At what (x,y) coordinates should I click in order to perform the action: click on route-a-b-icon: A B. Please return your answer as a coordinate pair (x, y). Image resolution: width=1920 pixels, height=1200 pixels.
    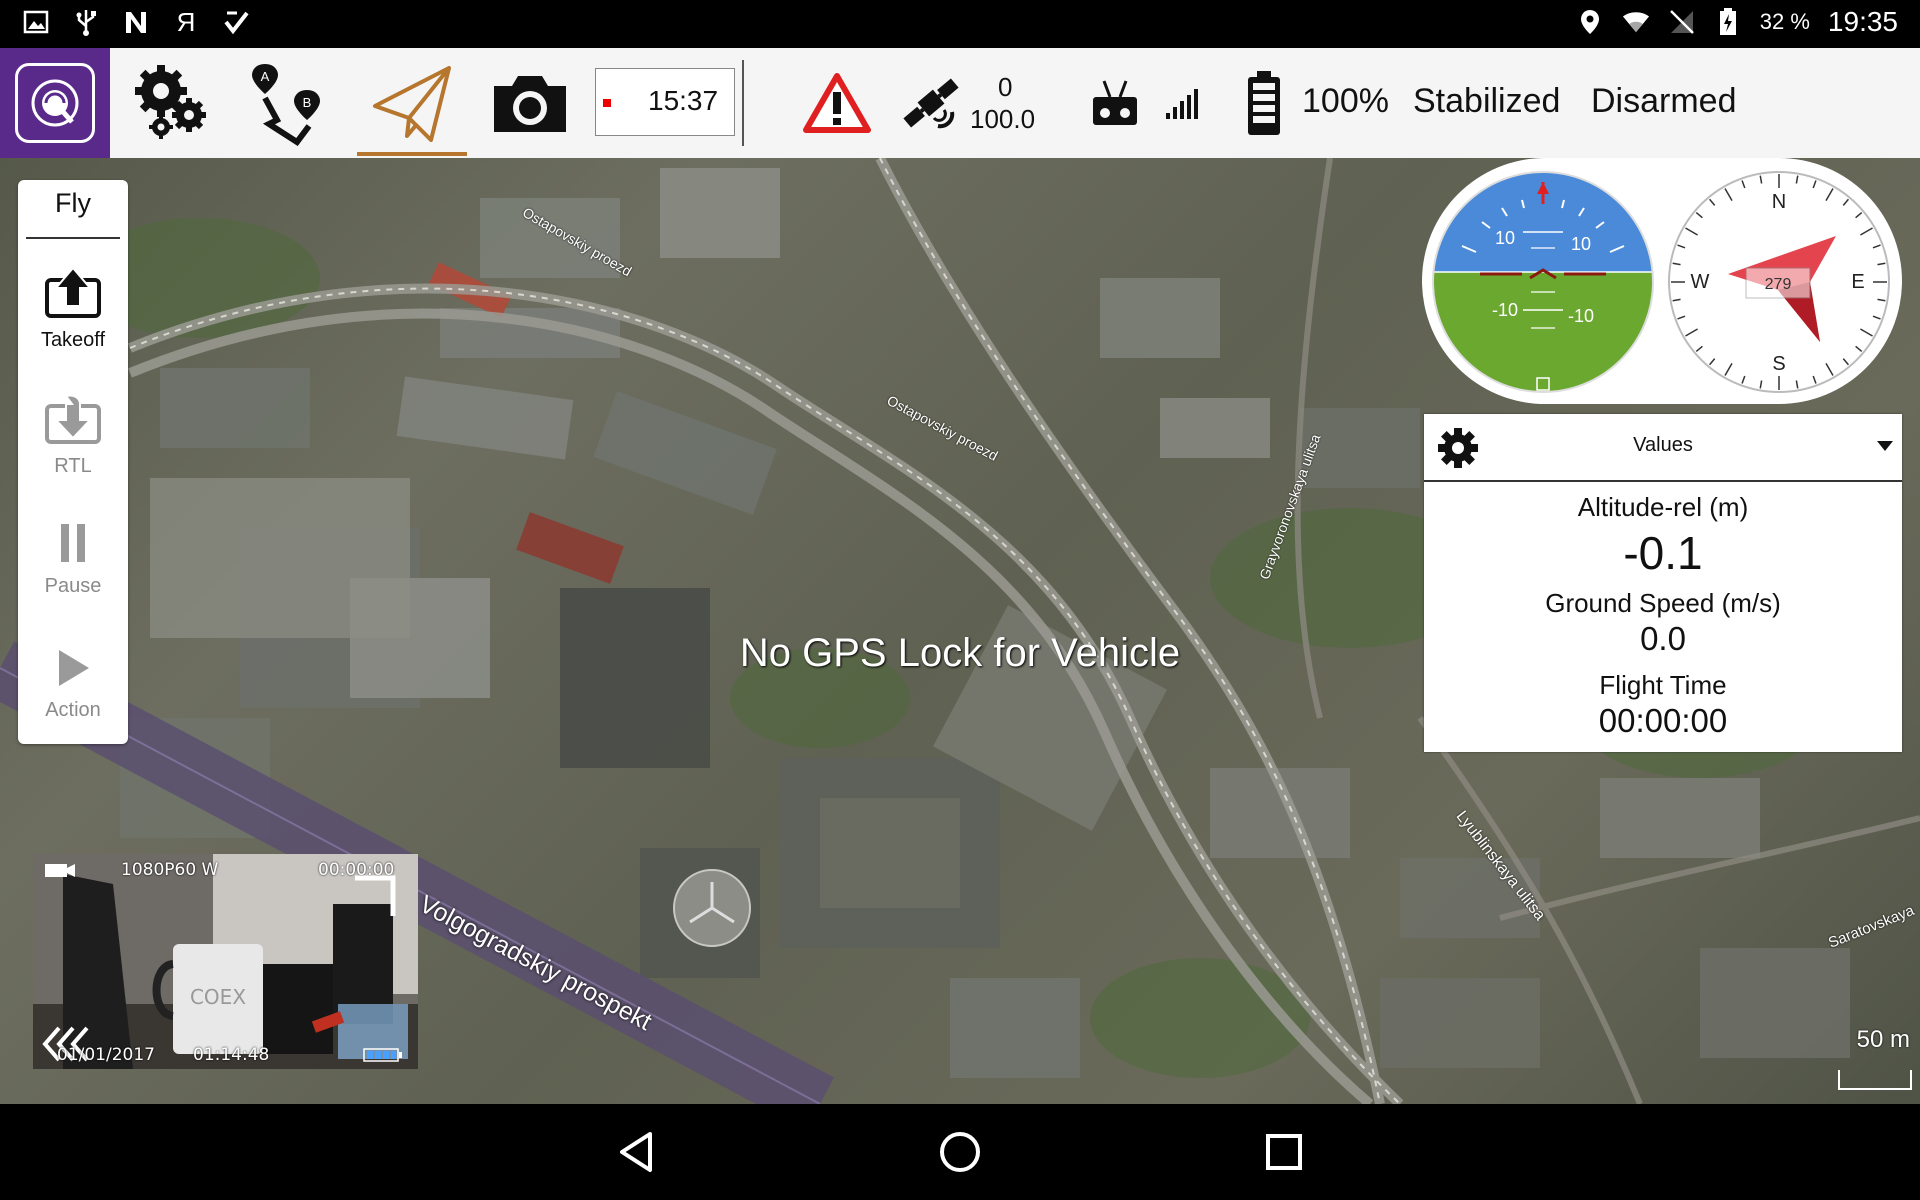
    Looking at the image, I should click on (286, 105).